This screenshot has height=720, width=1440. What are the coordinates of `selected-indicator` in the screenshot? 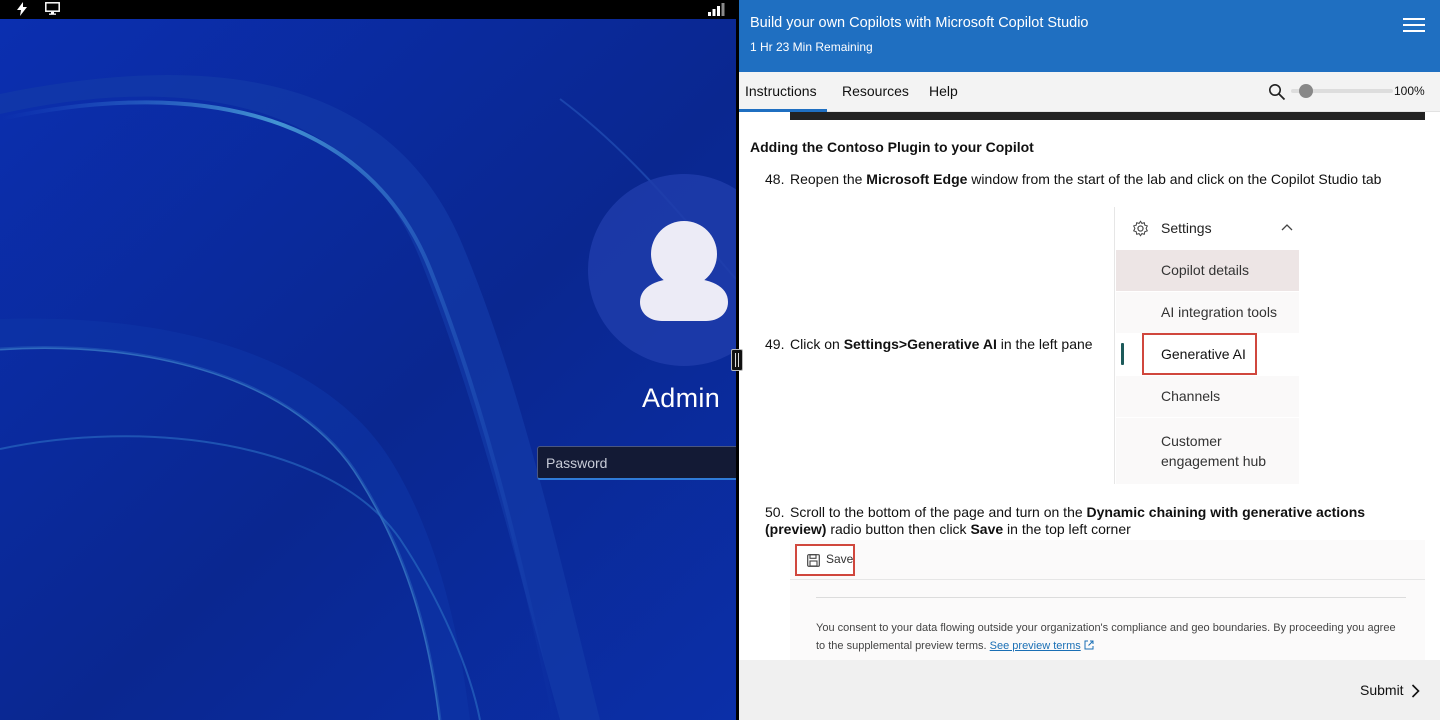 It's located at (1122, 354).